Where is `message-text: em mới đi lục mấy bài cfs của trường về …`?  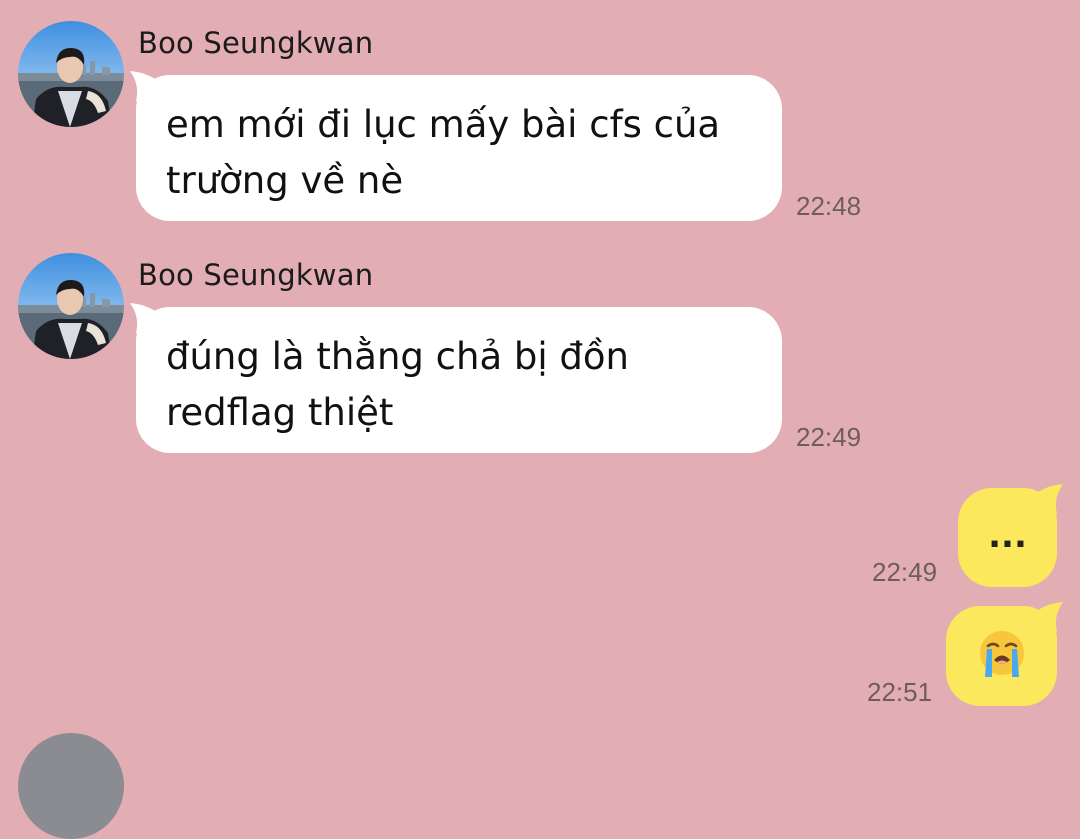
message-text: em mới đi lục mấy bài cfs của trường về … is located at coordinates (443, 152).